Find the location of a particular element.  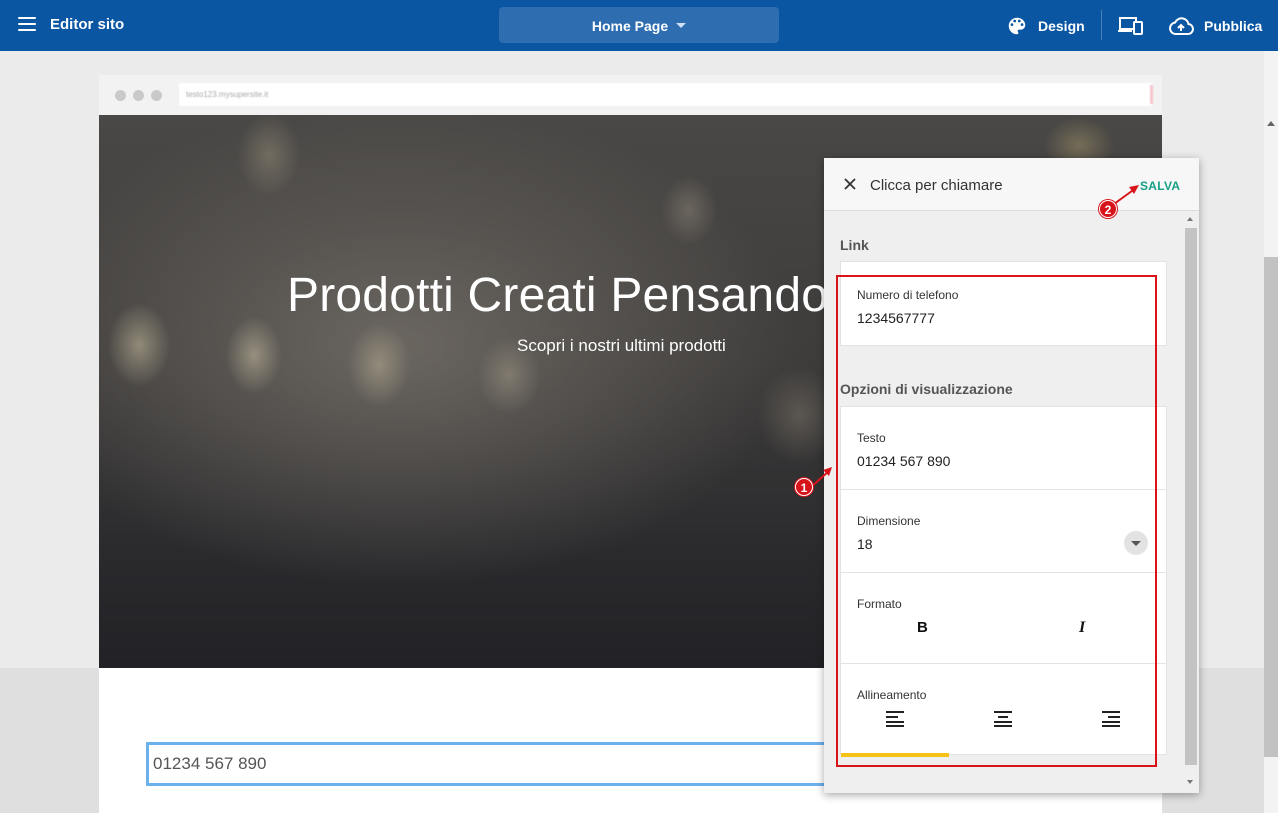

bold-button: B is located at coordinates (922, 627).